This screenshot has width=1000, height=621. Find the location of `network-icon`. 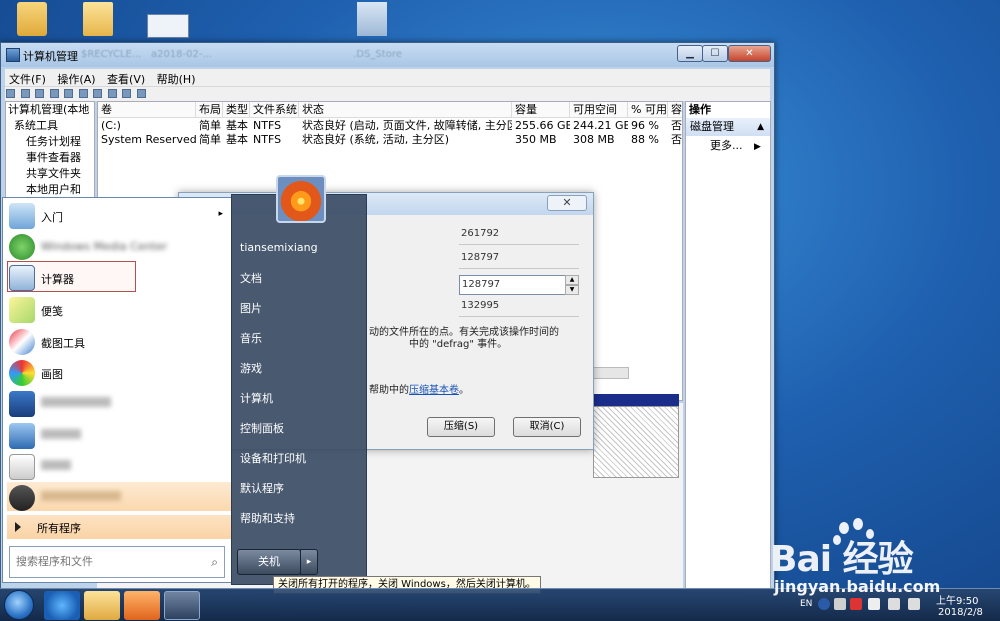

network-icon is located at coordinates (894, 604).